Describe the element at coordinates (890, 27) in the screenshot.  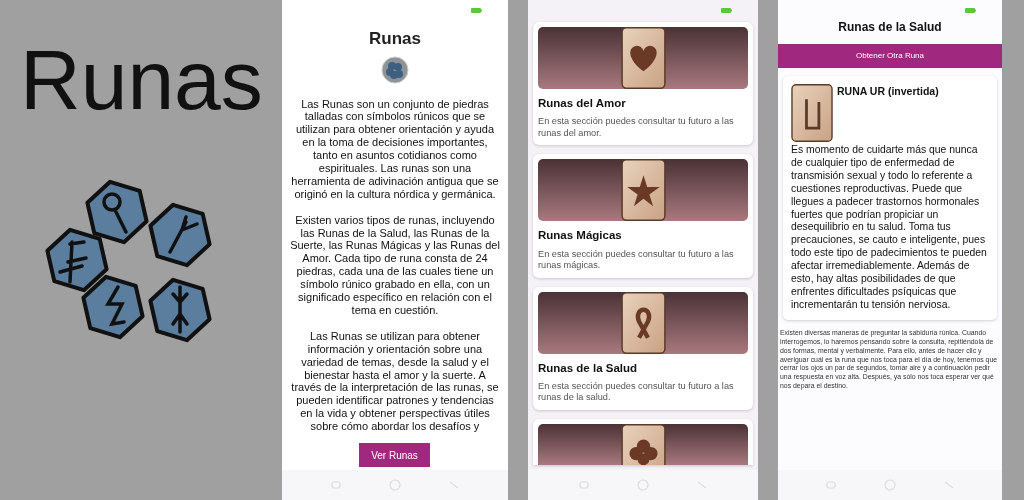
I see `screen-title: Runas de la Salud` at that location.